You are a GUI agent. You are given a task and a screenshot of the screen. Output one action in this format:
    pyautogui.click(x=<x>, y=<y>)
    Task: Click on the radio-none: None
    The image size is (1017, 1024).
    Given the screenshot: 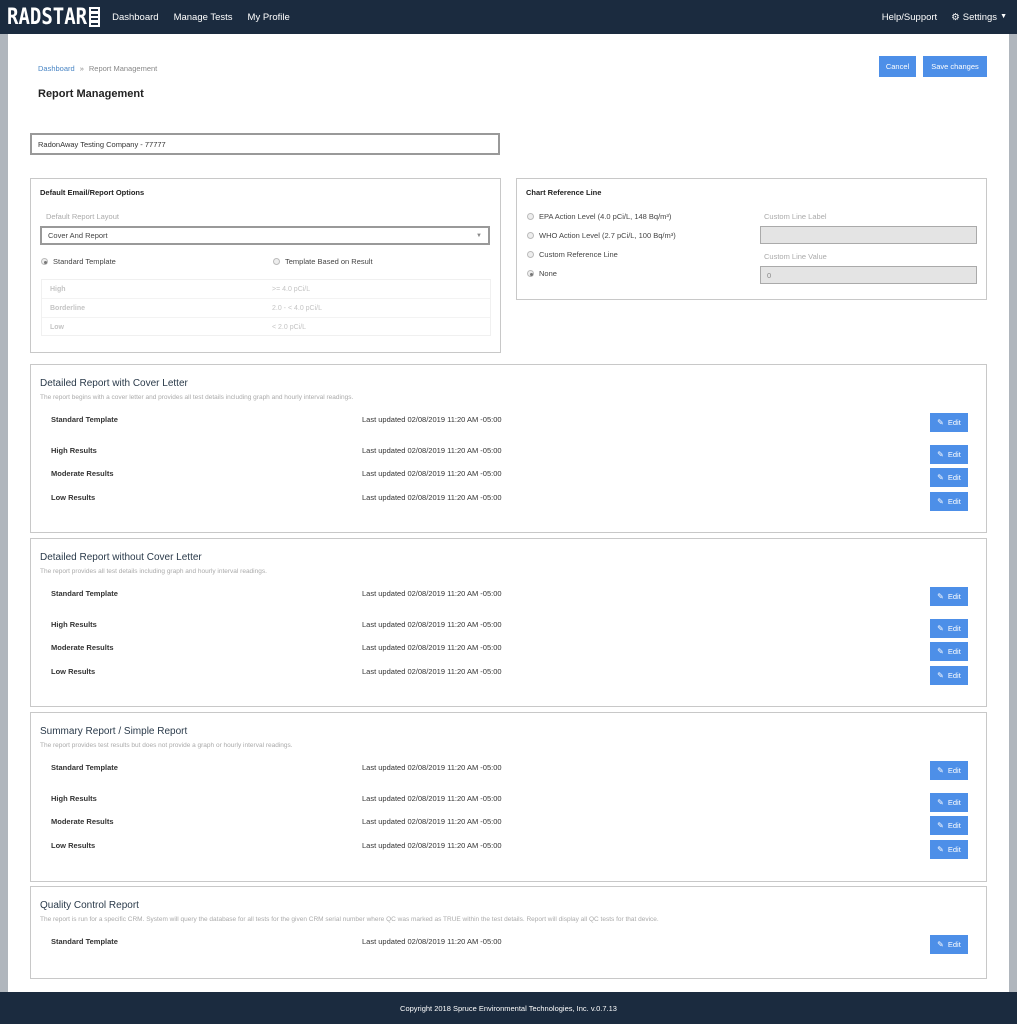 What is the action you would take?
    pyautogui.click(x=542, y=273)
    